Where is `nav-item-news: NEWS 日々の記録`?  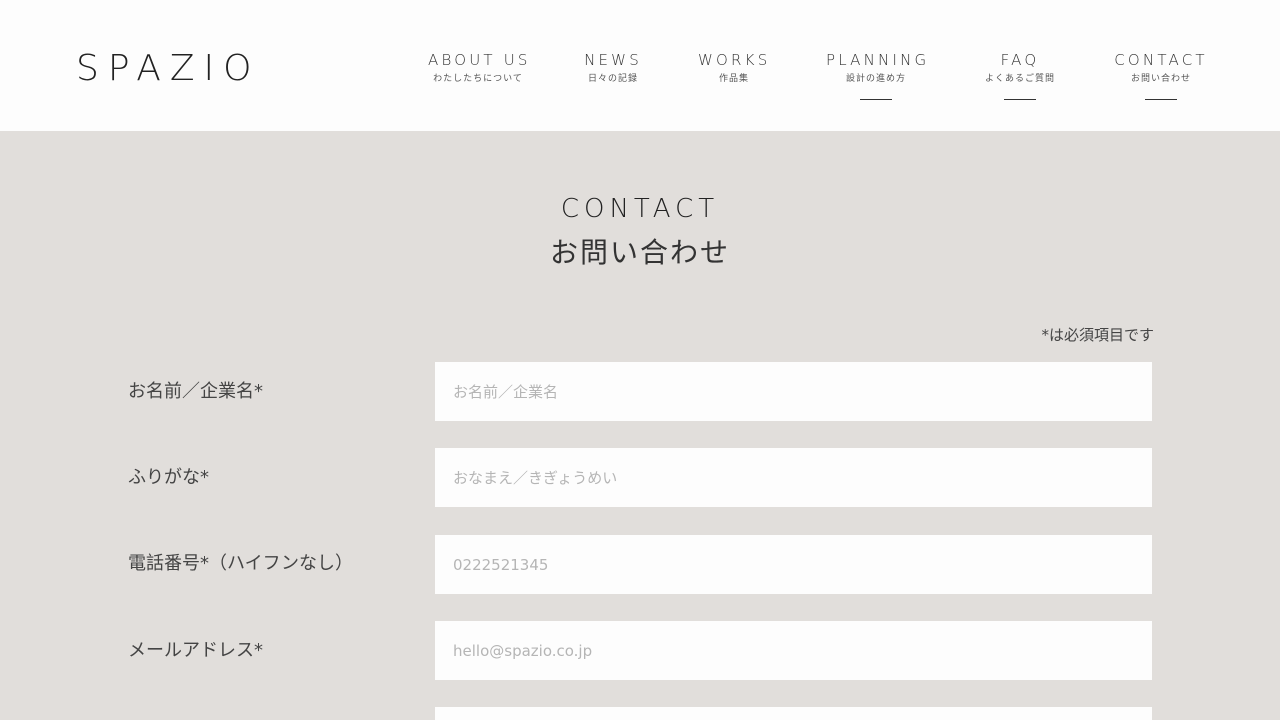
nav-item-news: NEWS 日々の記録 is located at coordinates (613, 68).